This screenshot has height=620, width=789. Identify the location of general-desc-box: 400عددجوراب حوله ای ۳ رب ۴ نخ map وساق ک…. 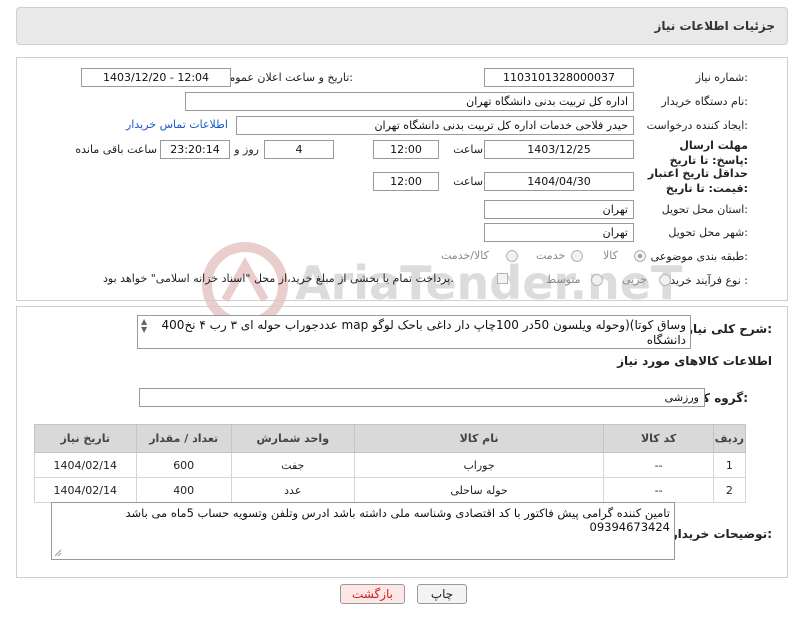
(414, 332).